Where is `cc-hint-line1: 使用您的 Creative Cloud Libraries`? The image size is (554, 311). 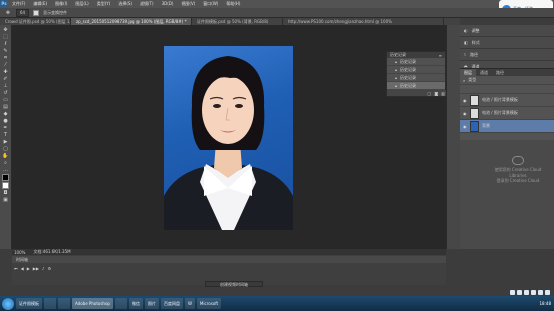 cc-hint-line1: 使用您的 Creative Cloud Libraries is located at coordinates (518, 172).